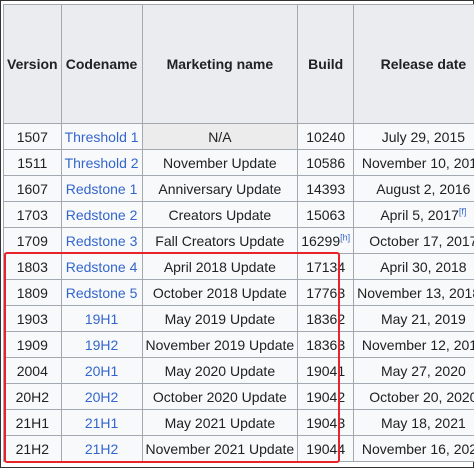  I want to click on cell-codename-link: 21H1, so click(101, 423).